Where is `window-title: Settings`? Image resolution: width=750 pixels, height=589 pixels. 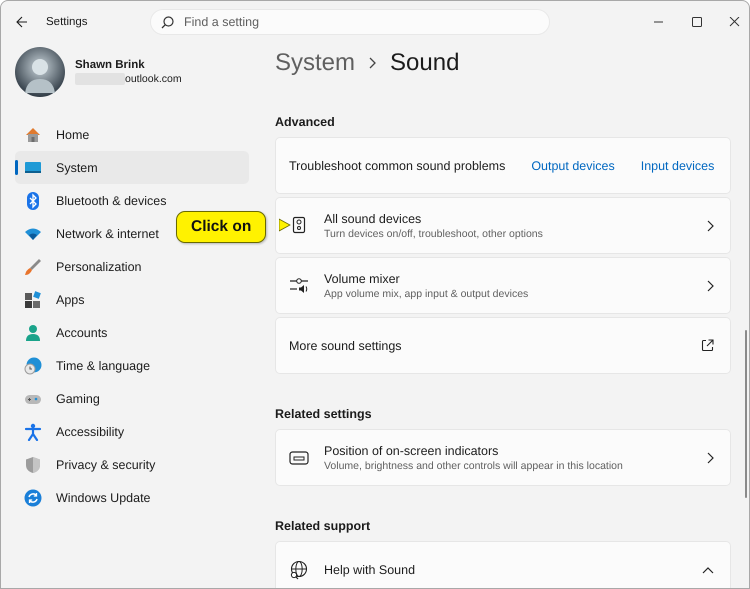 window-title: Settings is located at coordinates (67, 22).